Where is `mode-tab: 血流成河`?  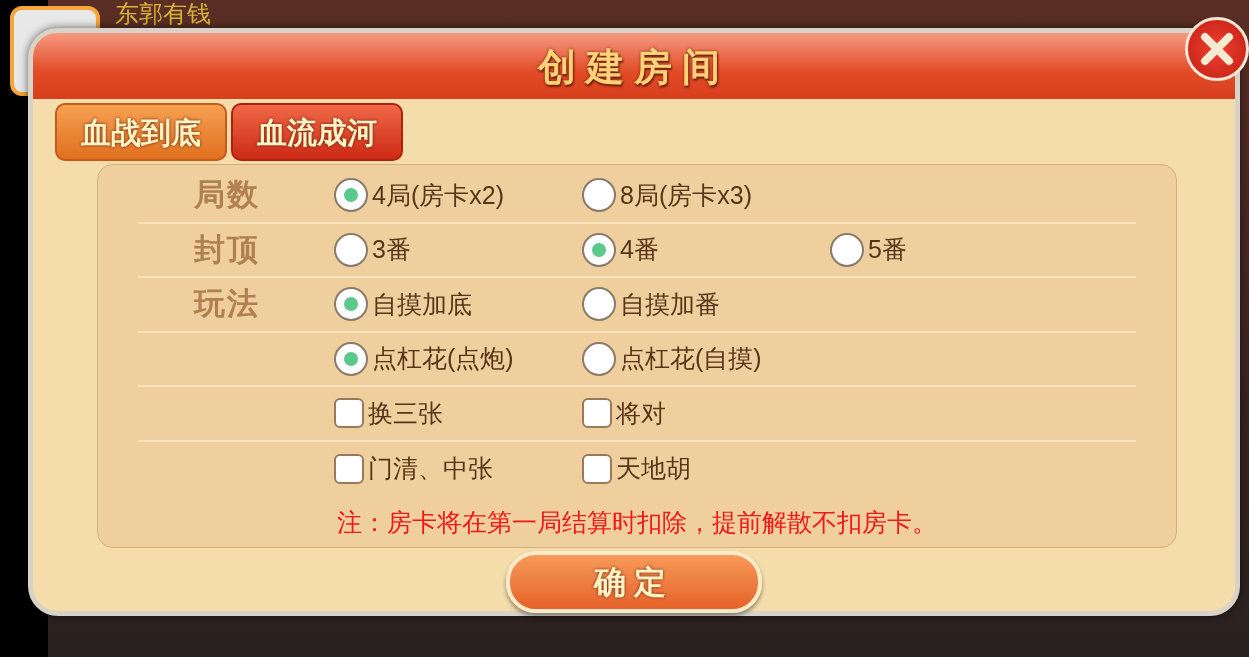
mode-tab: 血流成河 is located at coordinates (317, 132).